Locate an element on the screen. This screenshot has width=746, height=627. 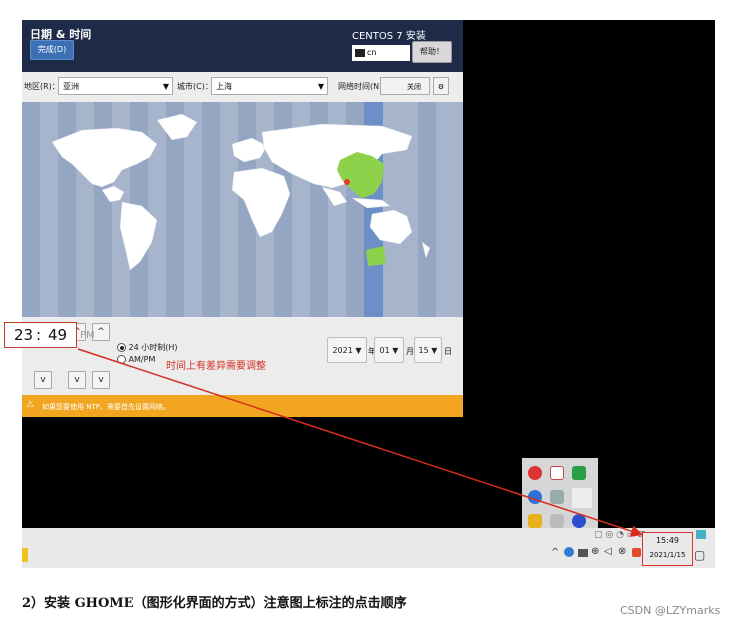
document-caption: 2）安装 GHOME（图形化界面的方式）注意图上标注的点击顺序 is located at coordinates (214, 603).